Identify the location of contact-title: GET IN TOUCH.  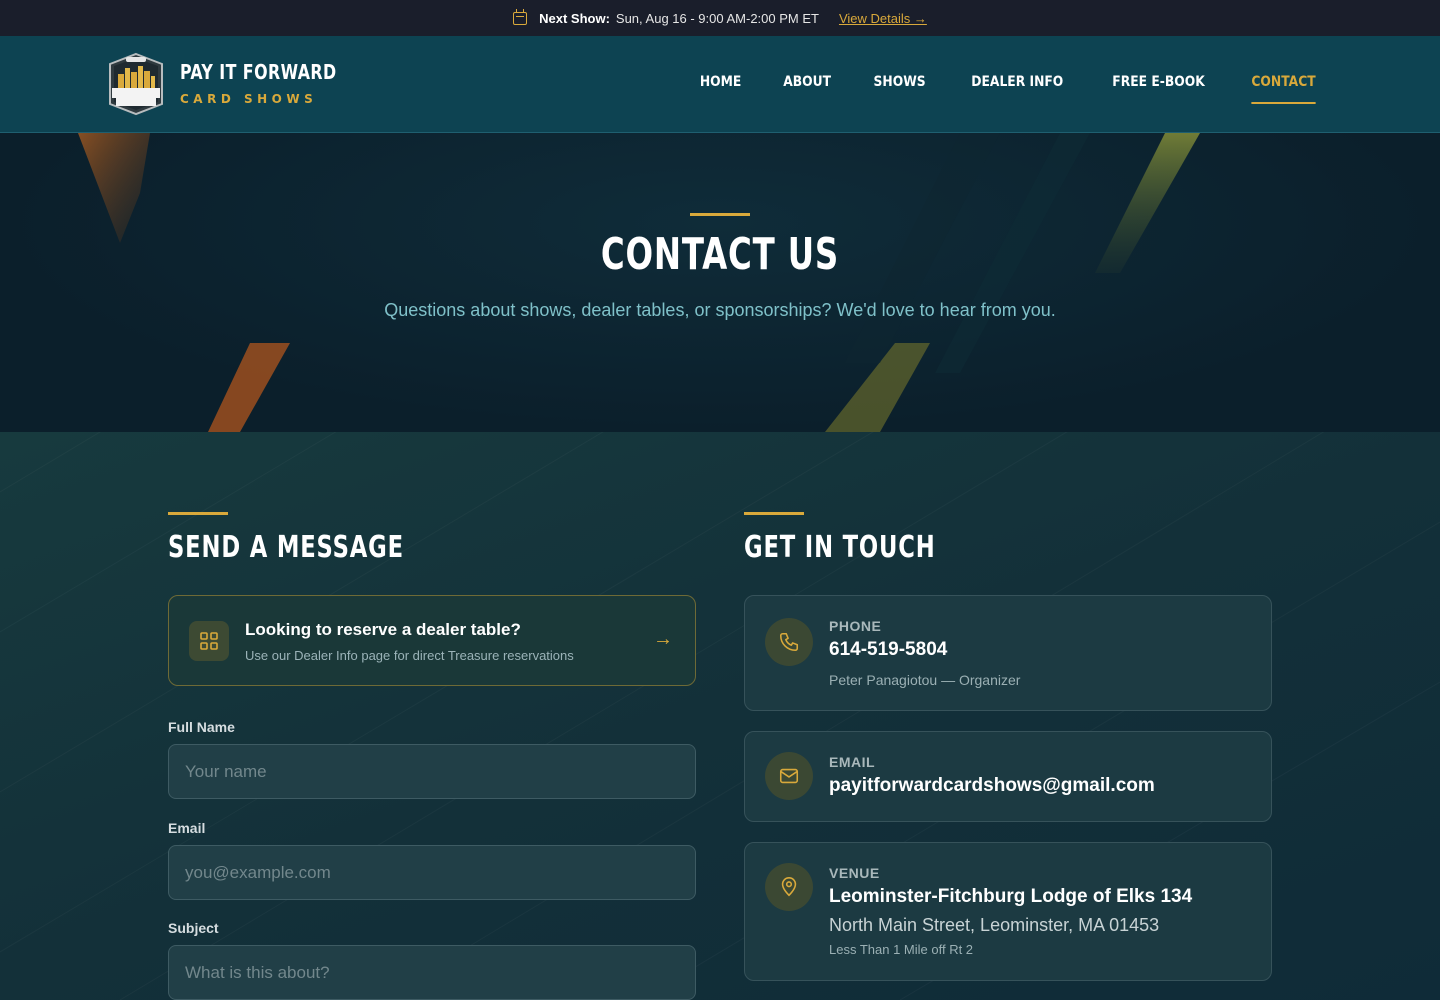
(840, 547).